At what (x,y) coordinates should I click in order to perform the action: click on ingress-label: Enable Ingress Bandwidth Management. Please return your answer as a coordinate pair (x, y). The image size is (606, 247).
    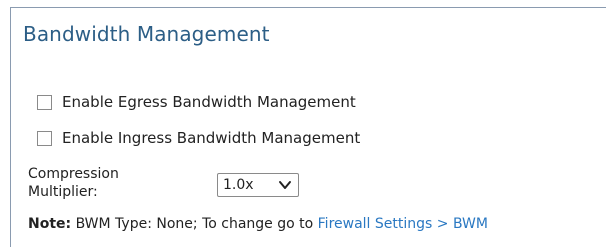
    Looking at the image, I should click on (211, 138).